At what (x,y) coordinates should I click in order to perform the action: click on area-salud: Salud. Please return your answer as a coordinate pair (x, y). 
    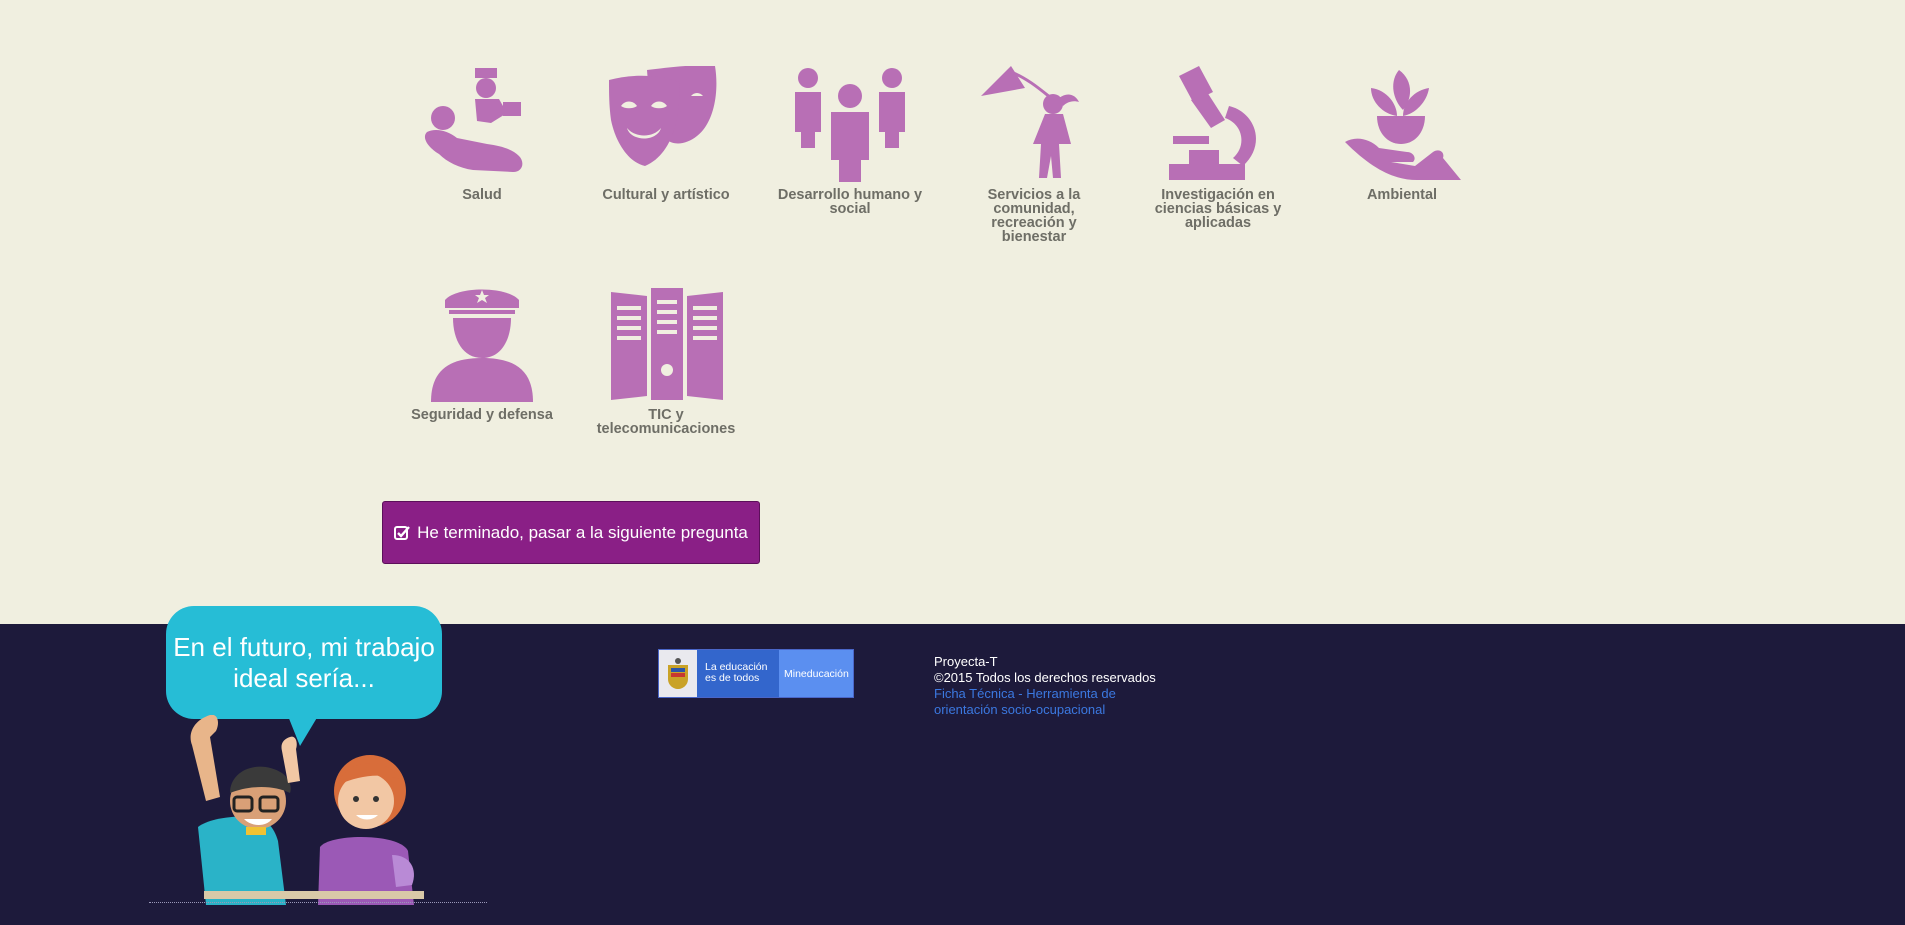
    Looking at the image, I should click on (482, 134).